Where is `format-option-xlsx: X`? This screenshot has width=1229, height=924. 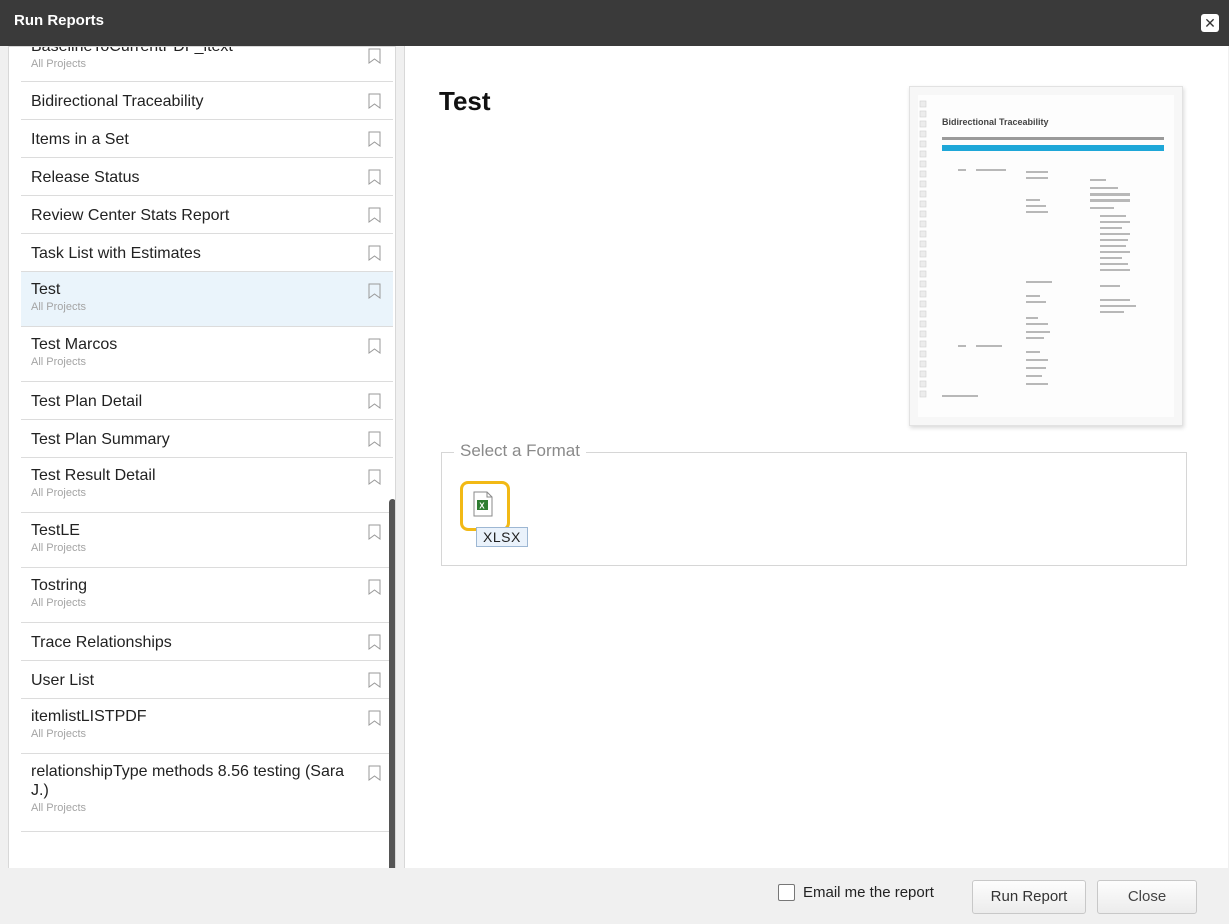 format-option-xlsx: X is located at coordinates (485, 506).